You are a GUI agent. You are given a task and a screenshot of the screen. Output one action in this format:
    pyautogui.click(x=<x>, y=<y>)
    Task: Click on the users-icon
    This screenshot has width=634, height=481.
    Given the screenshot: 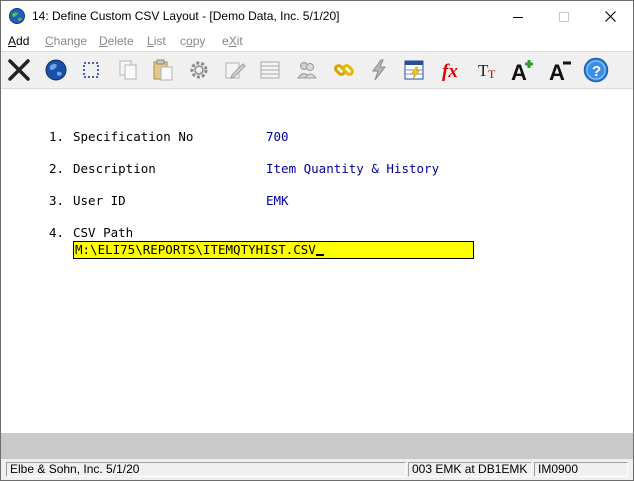 What is the action you would take?
    pyautogui.click(x=307, y=70)
    